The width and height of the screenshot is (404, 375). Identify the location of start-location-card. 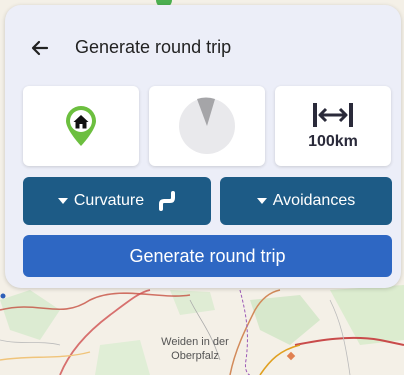
(81, 126).